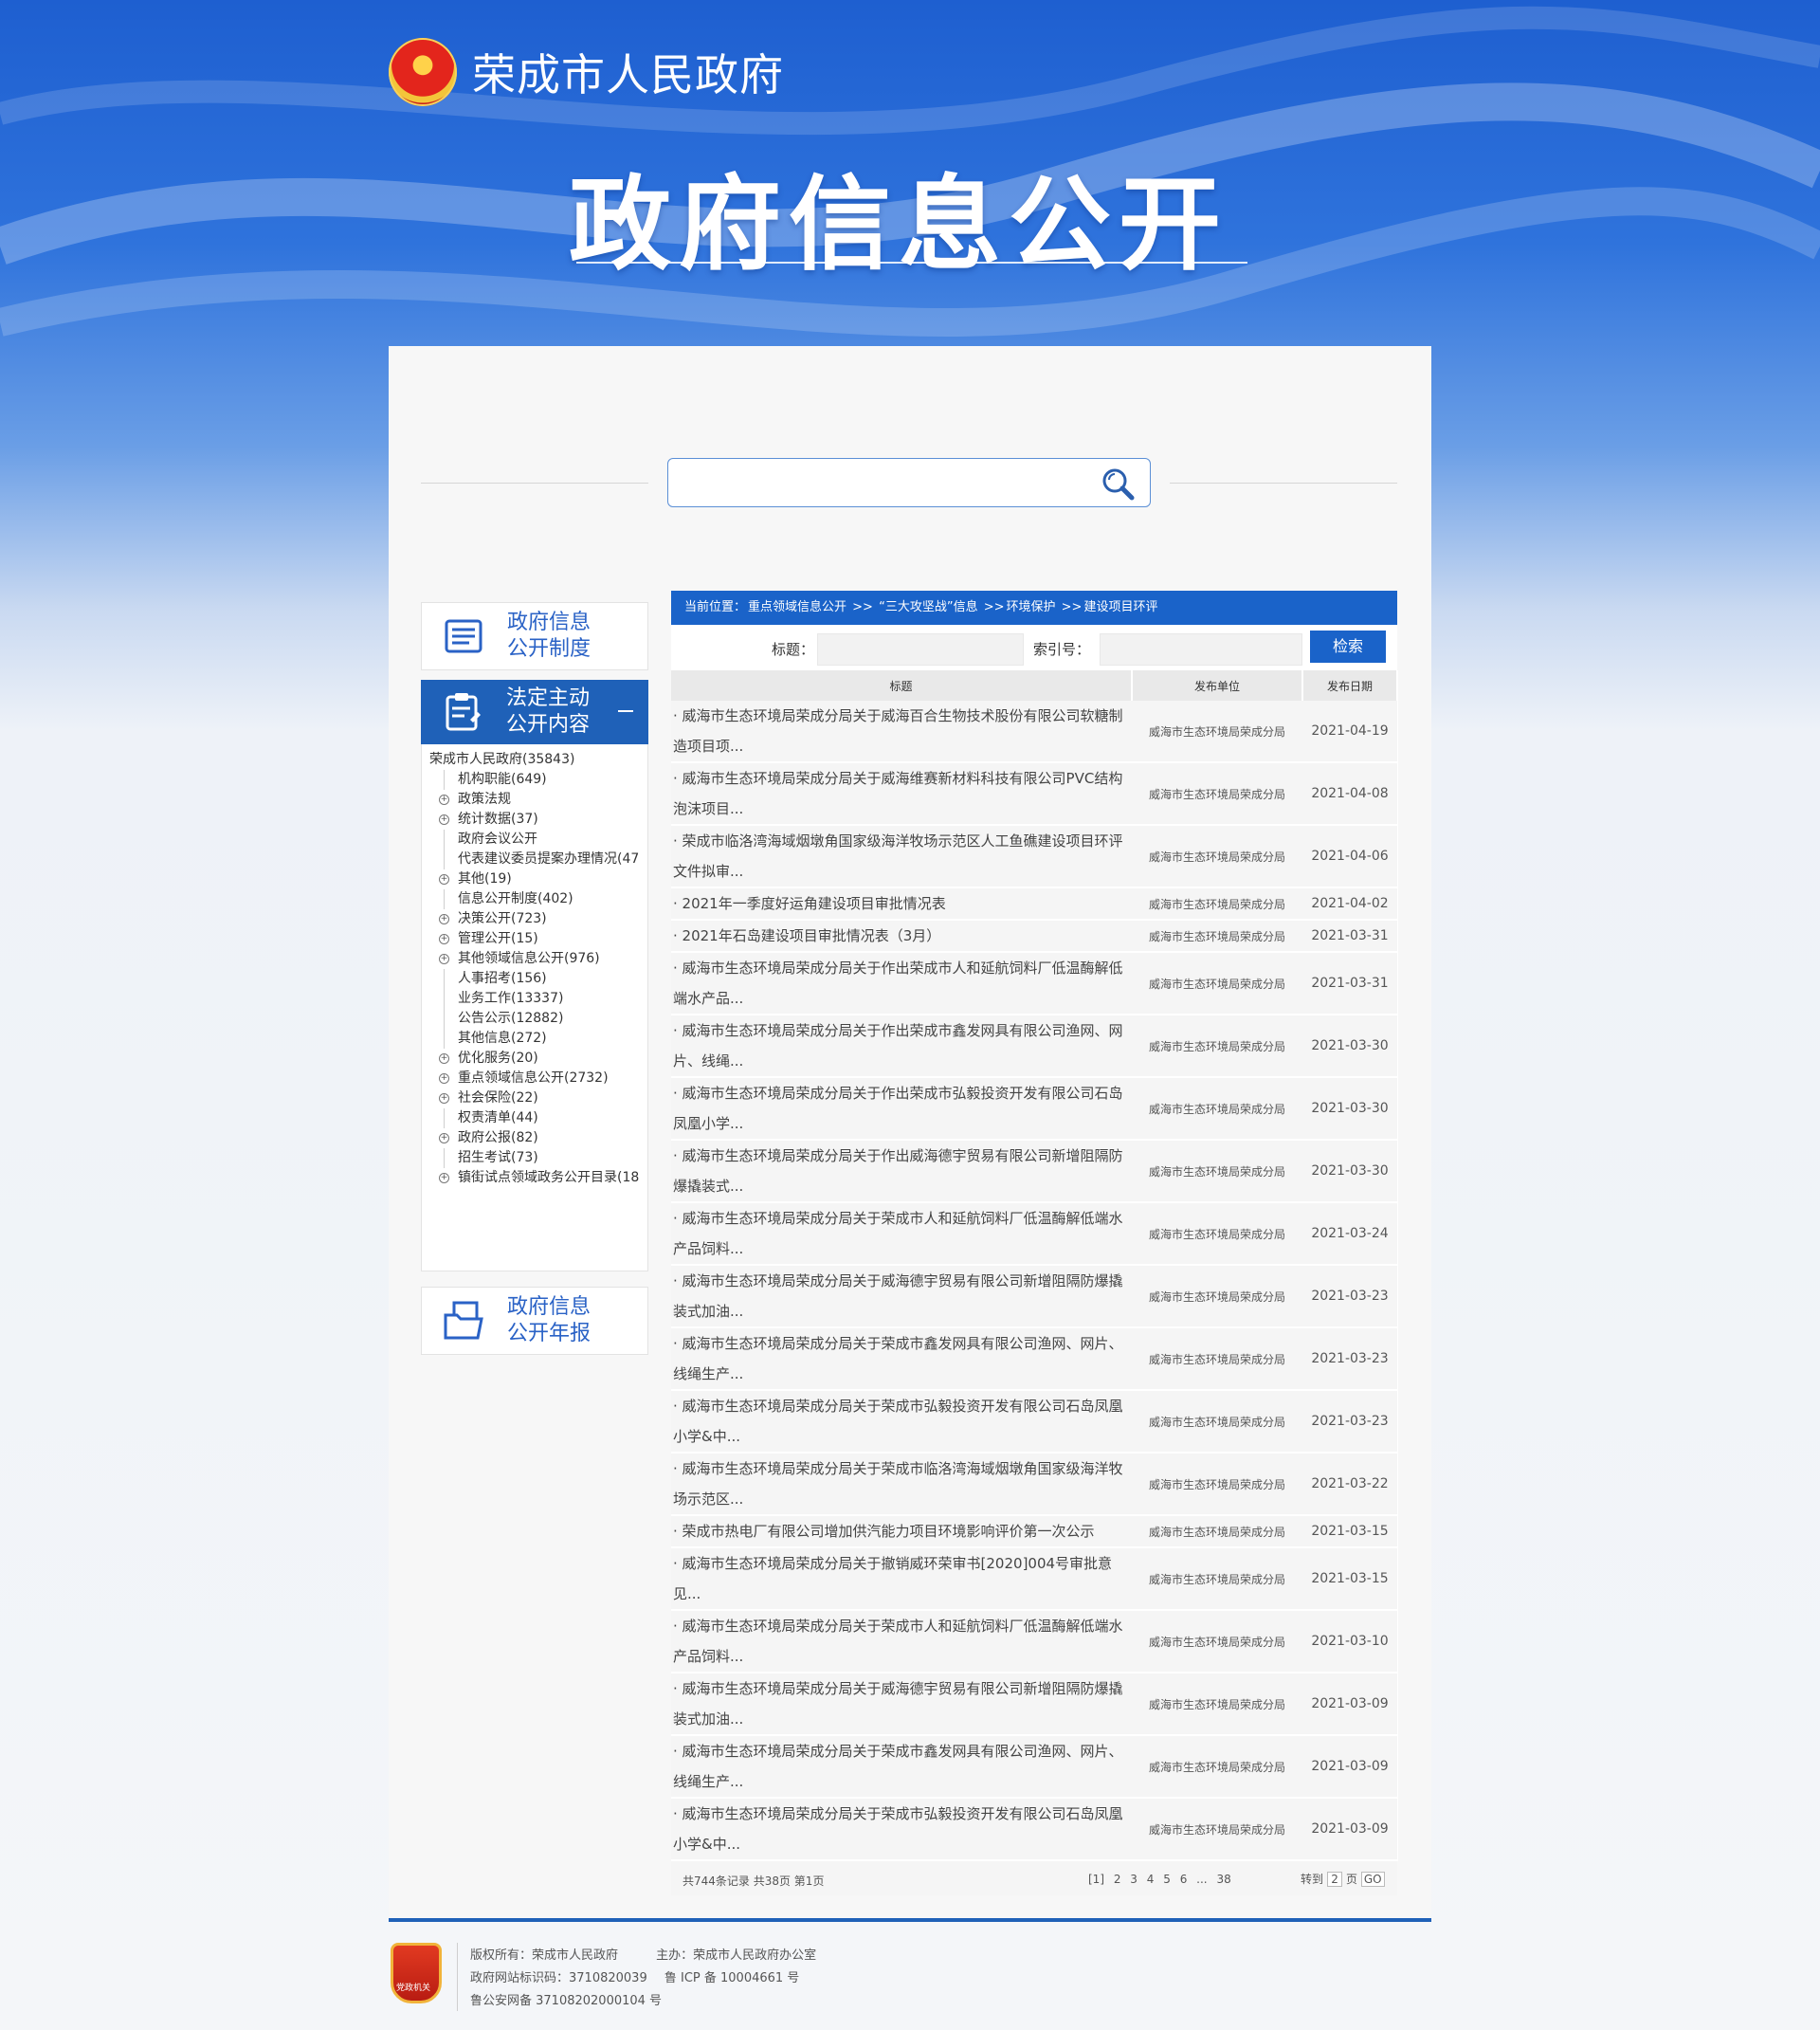 This screenshot has height=2030, width=1820. I want to click on page-link: 6, so click(1184, 1879).